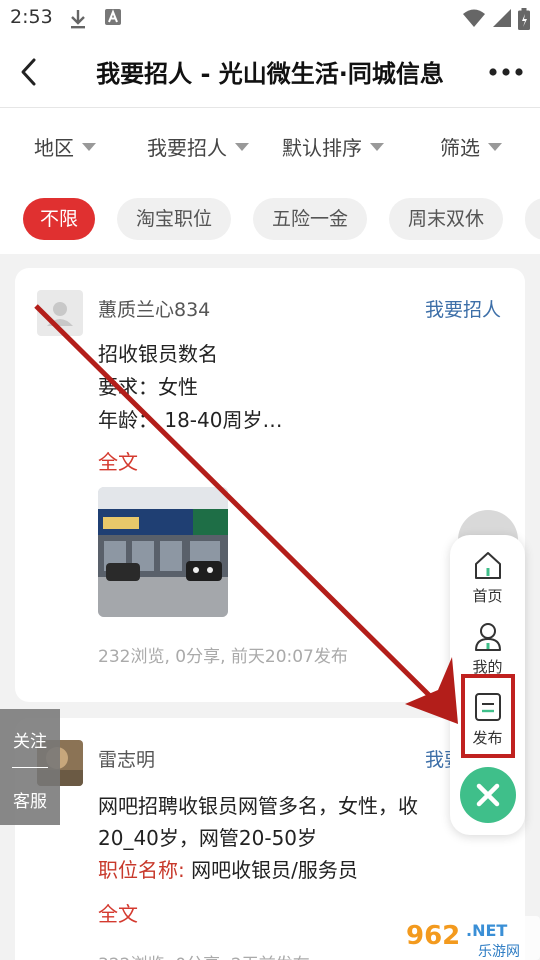  Describe the element at coordinates (126, 758) in the screenshot. I see `username: 雷志明` at that location.